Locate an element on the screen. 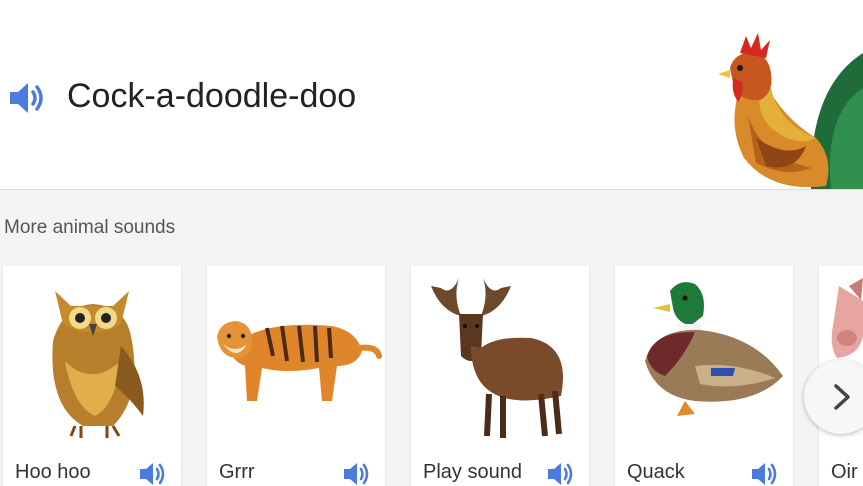 The image size is (863, 486). chevron-right-icon is located at coordinates (842, 397).